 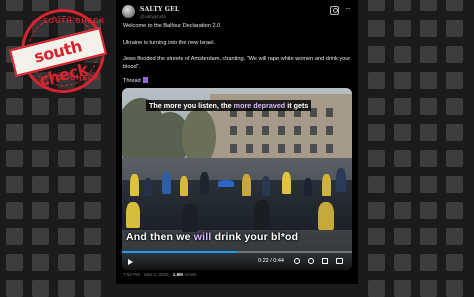 What do you see at coordinates (130, 262) in the screenshot?
I see `play-icon` at bounding box center [130, 262].